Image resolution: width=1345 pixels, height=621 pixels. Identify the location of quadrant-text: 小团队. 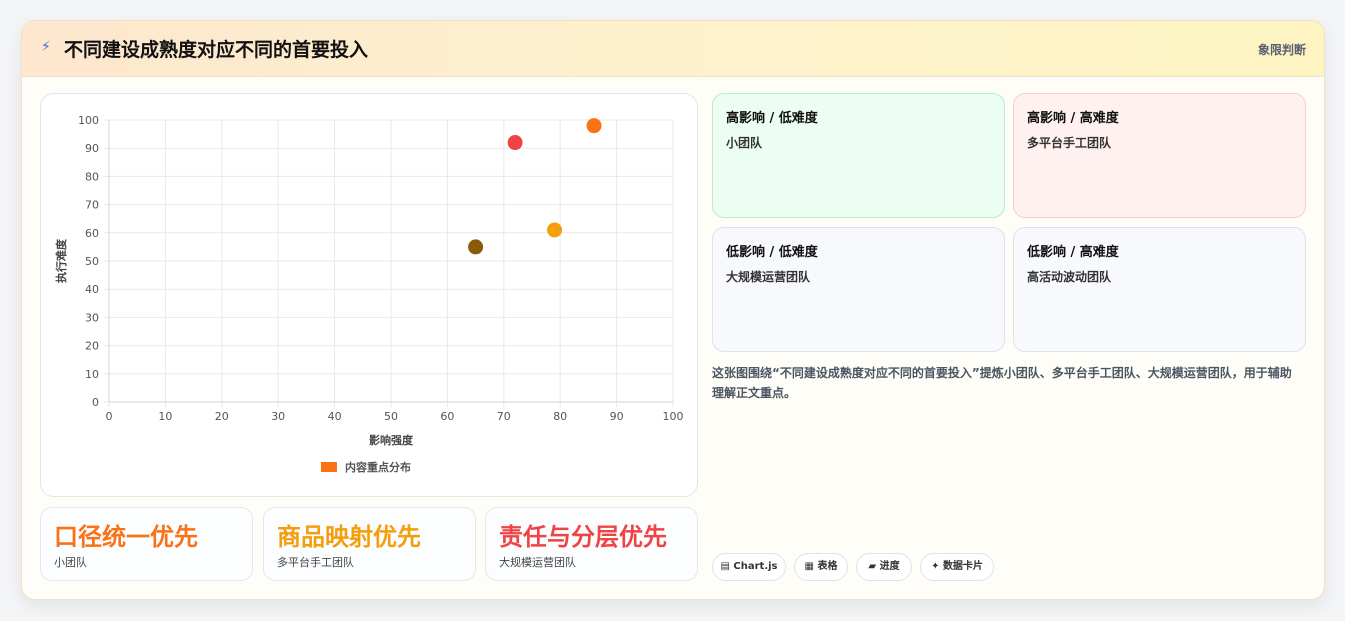
(744, 143).